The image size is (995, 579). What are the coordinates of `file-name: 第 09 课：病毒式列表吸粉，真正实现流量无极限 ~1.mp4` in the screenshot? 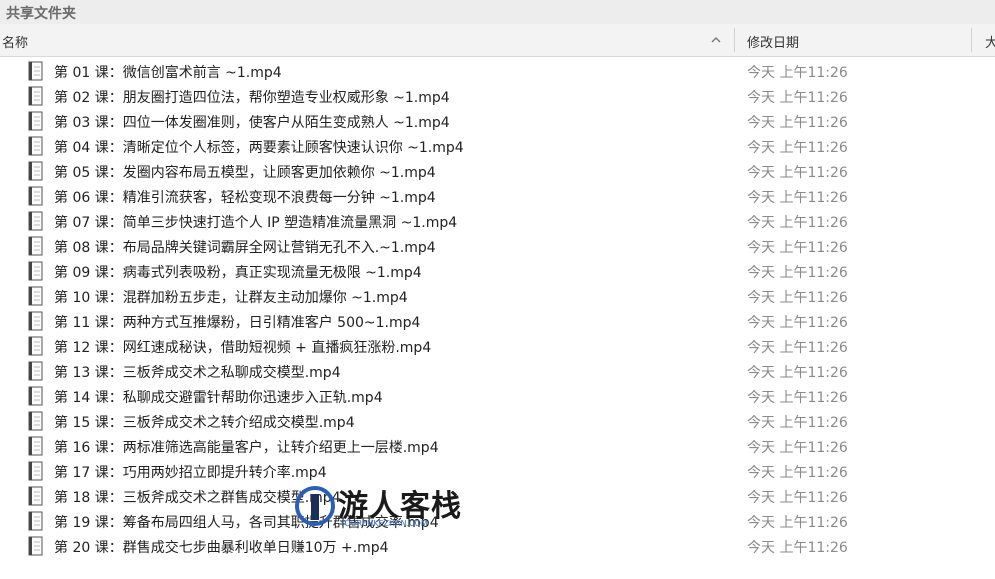 It's located at (238, 273).